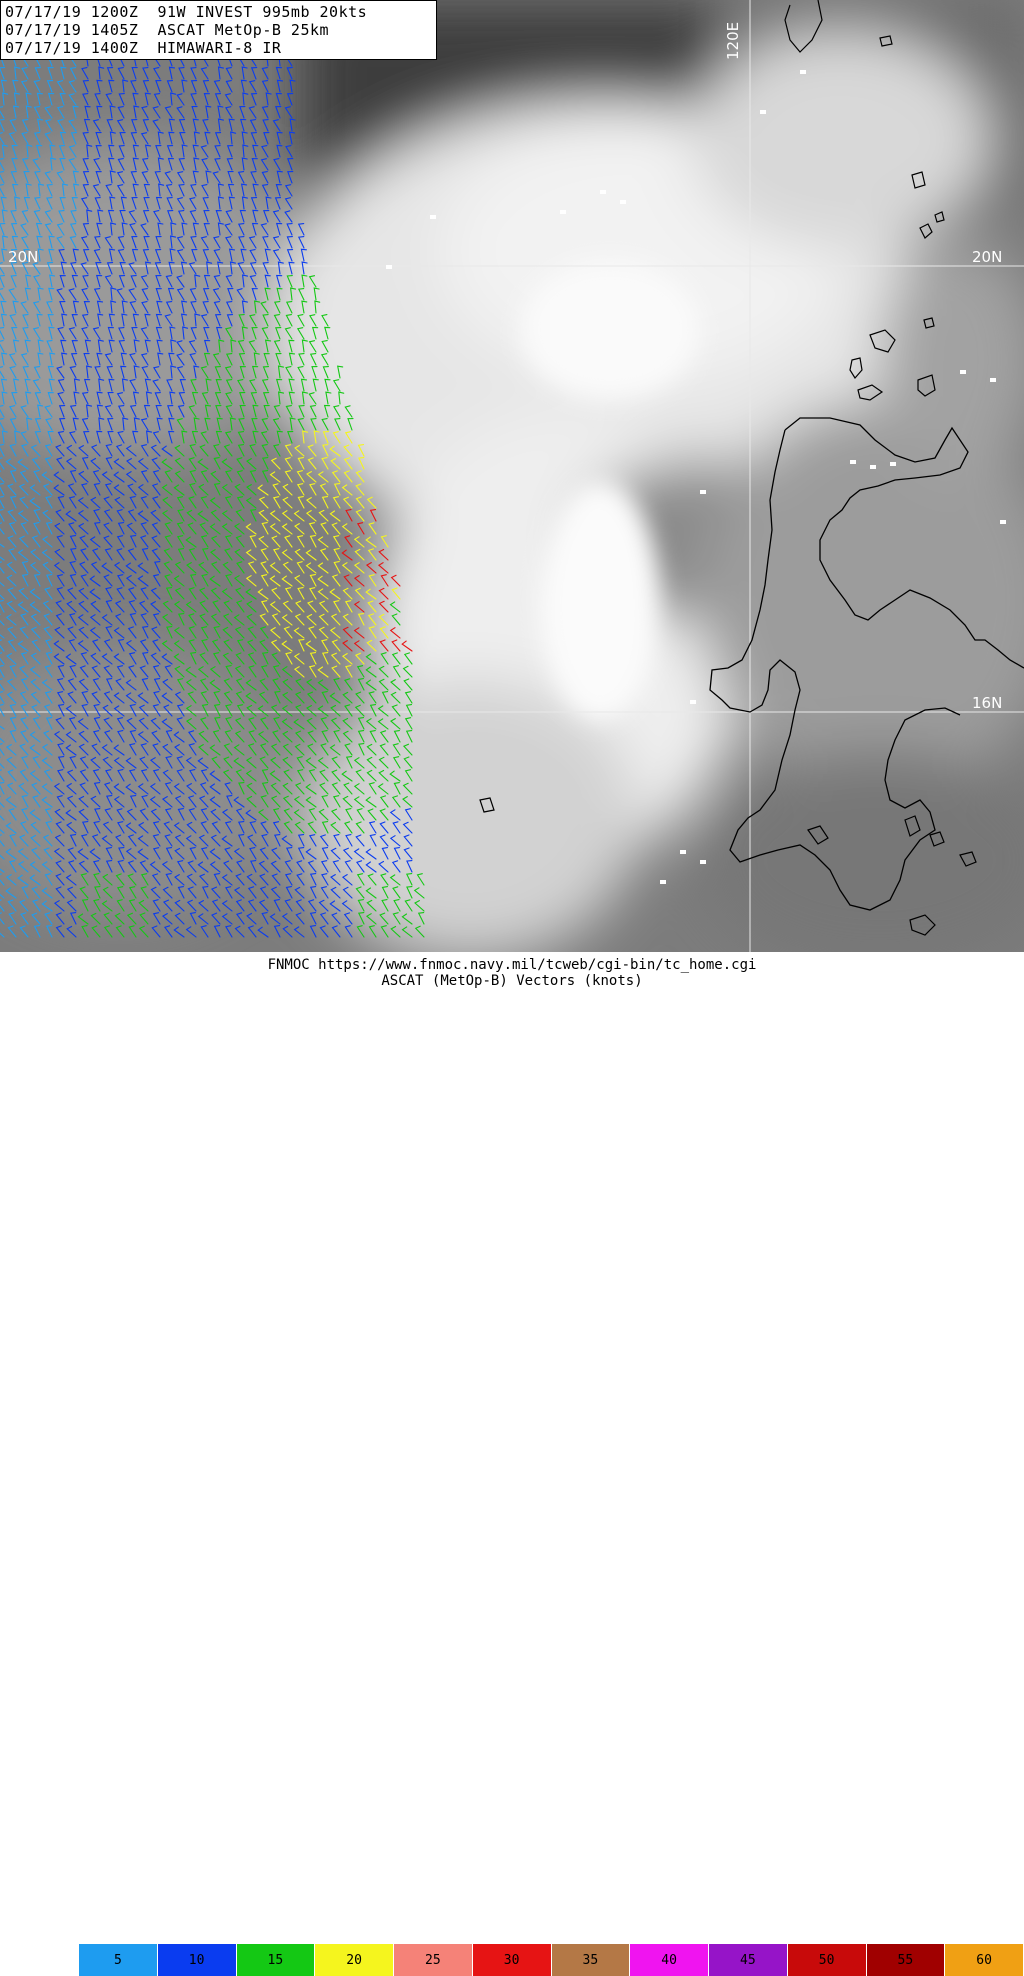 The height and width of the screenshot is (1976, 1024). I want to click on legend-swatch-15: 15, so click(276, 1960).